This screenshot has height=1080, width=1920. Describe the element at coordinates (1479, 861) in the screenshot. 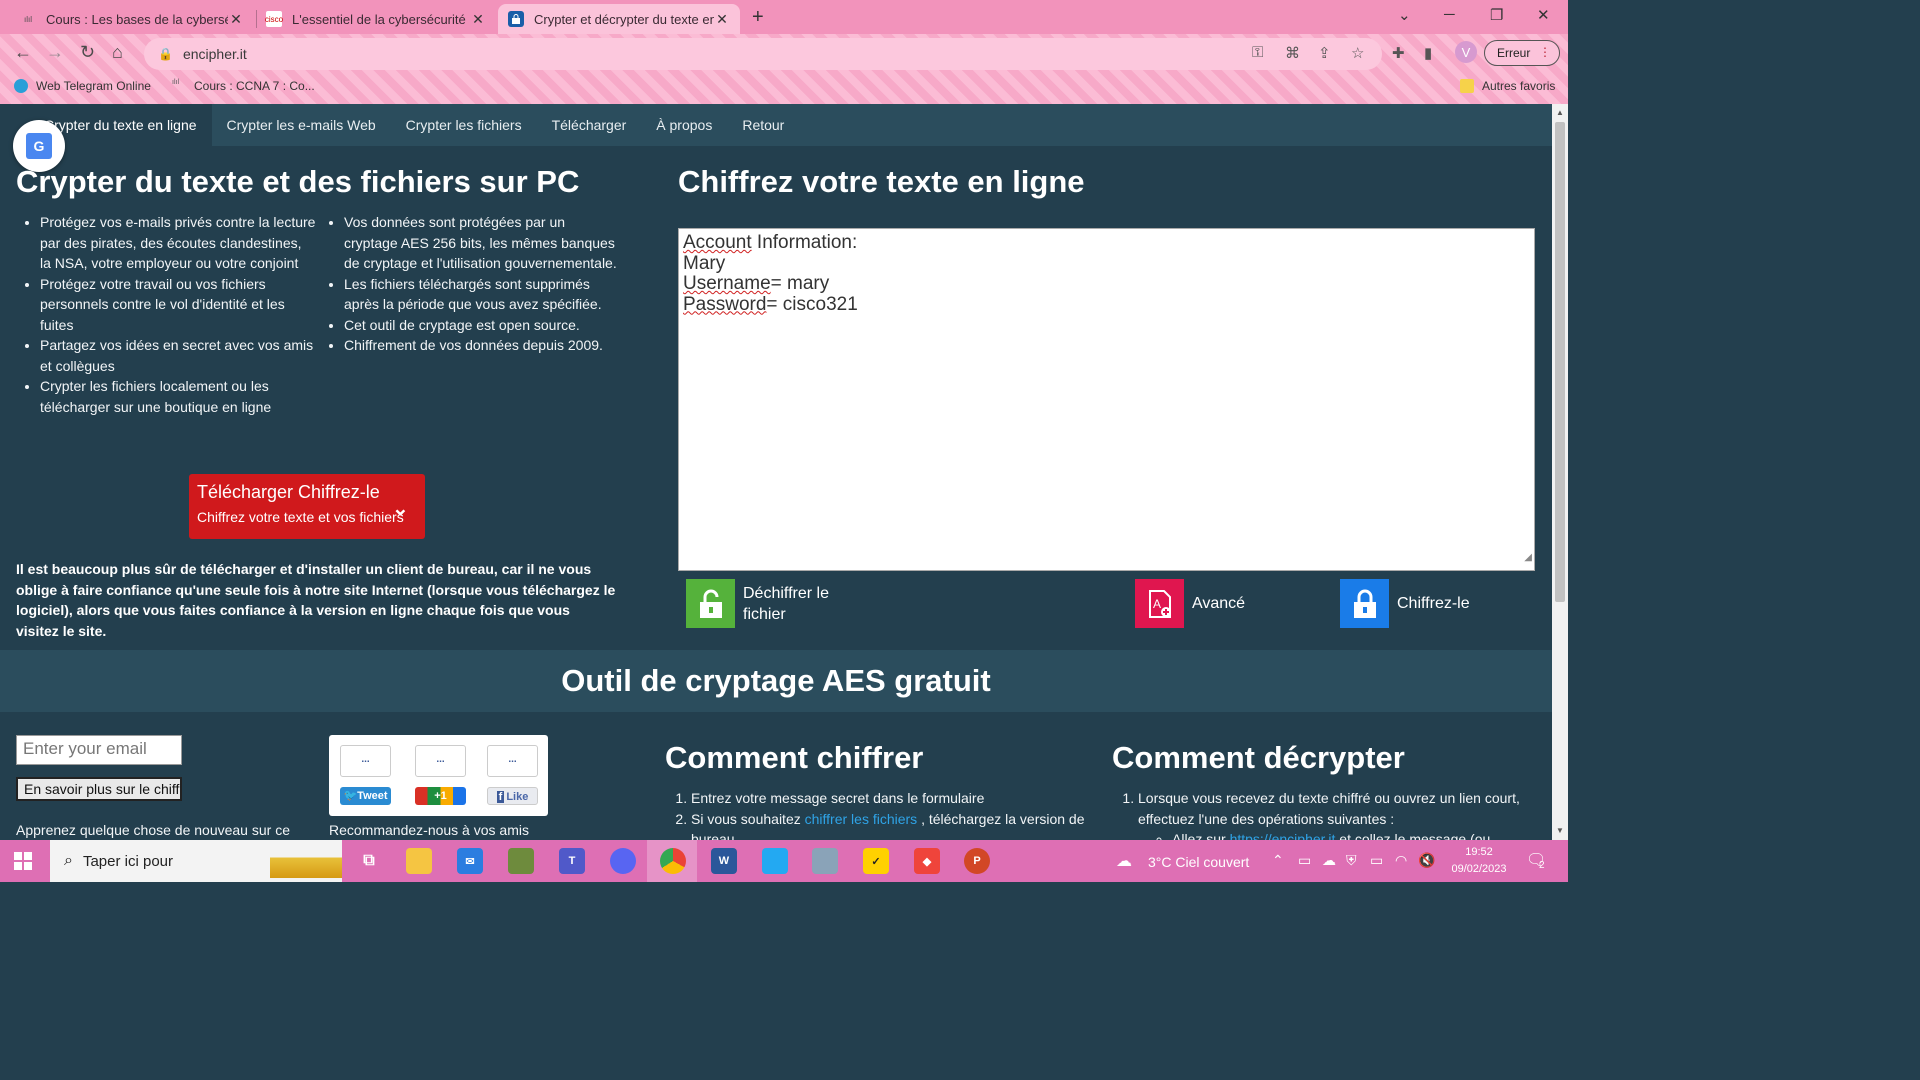

I see `taskbar-clock: 19:52 09/02/2023` at that location.